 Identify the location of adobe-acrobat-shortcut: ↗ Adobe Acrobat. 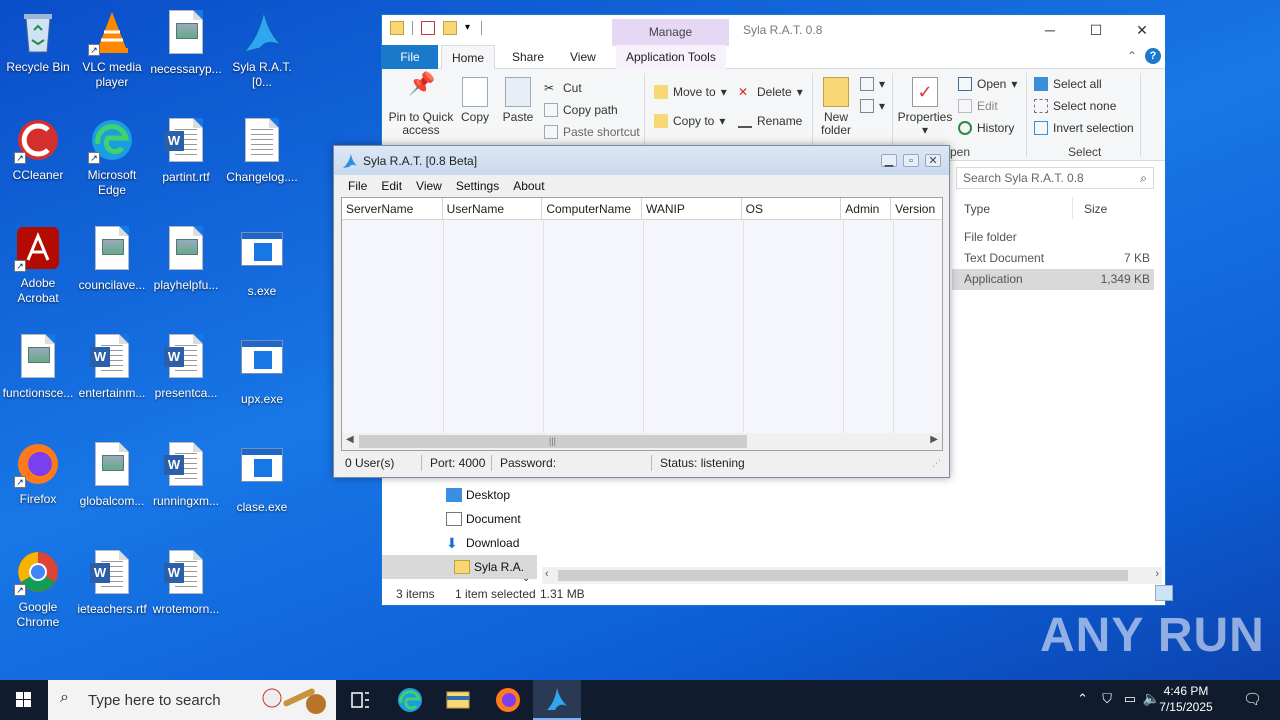
(38, 265).